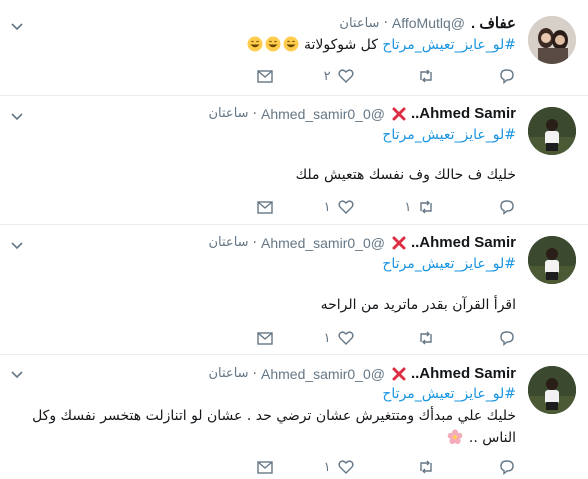  Describe the element at coordinates (455, 436) in the screenshot. I see `blossom-emoji-icon` at that location.